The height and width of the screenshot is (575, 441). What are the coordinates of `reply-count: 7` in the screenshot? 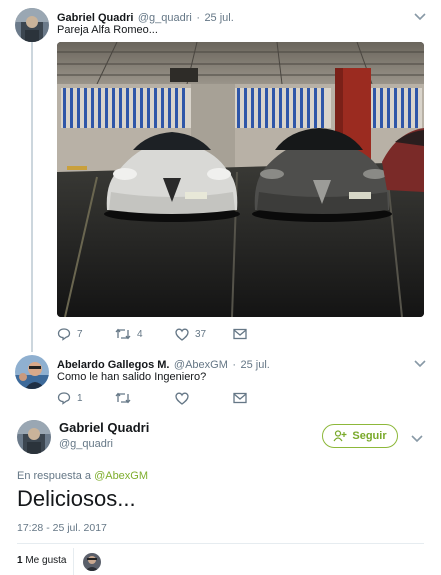 It's located at (80, 334).